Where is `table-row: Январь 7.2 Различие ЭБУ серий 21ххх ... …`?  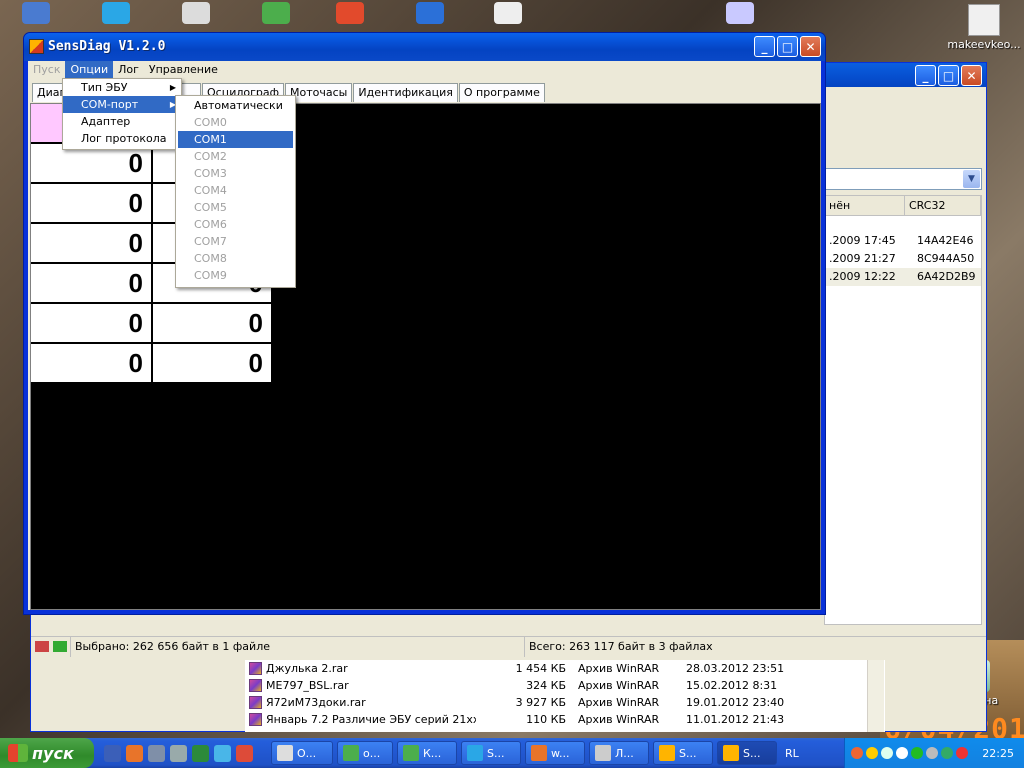
table-row: Январь 7.2 Различие ЭБУ серий 21ххх ... … is located at coordinates (565, 719).